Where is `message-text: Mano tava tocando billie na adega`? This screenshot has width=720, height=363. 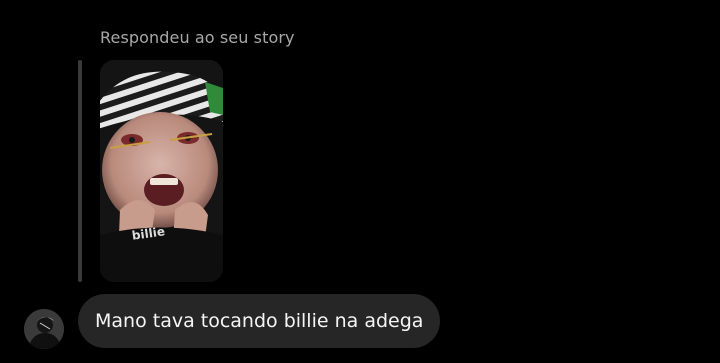 message-text: Mano tava tocando billie na adega is located at coordinates (259, 321).